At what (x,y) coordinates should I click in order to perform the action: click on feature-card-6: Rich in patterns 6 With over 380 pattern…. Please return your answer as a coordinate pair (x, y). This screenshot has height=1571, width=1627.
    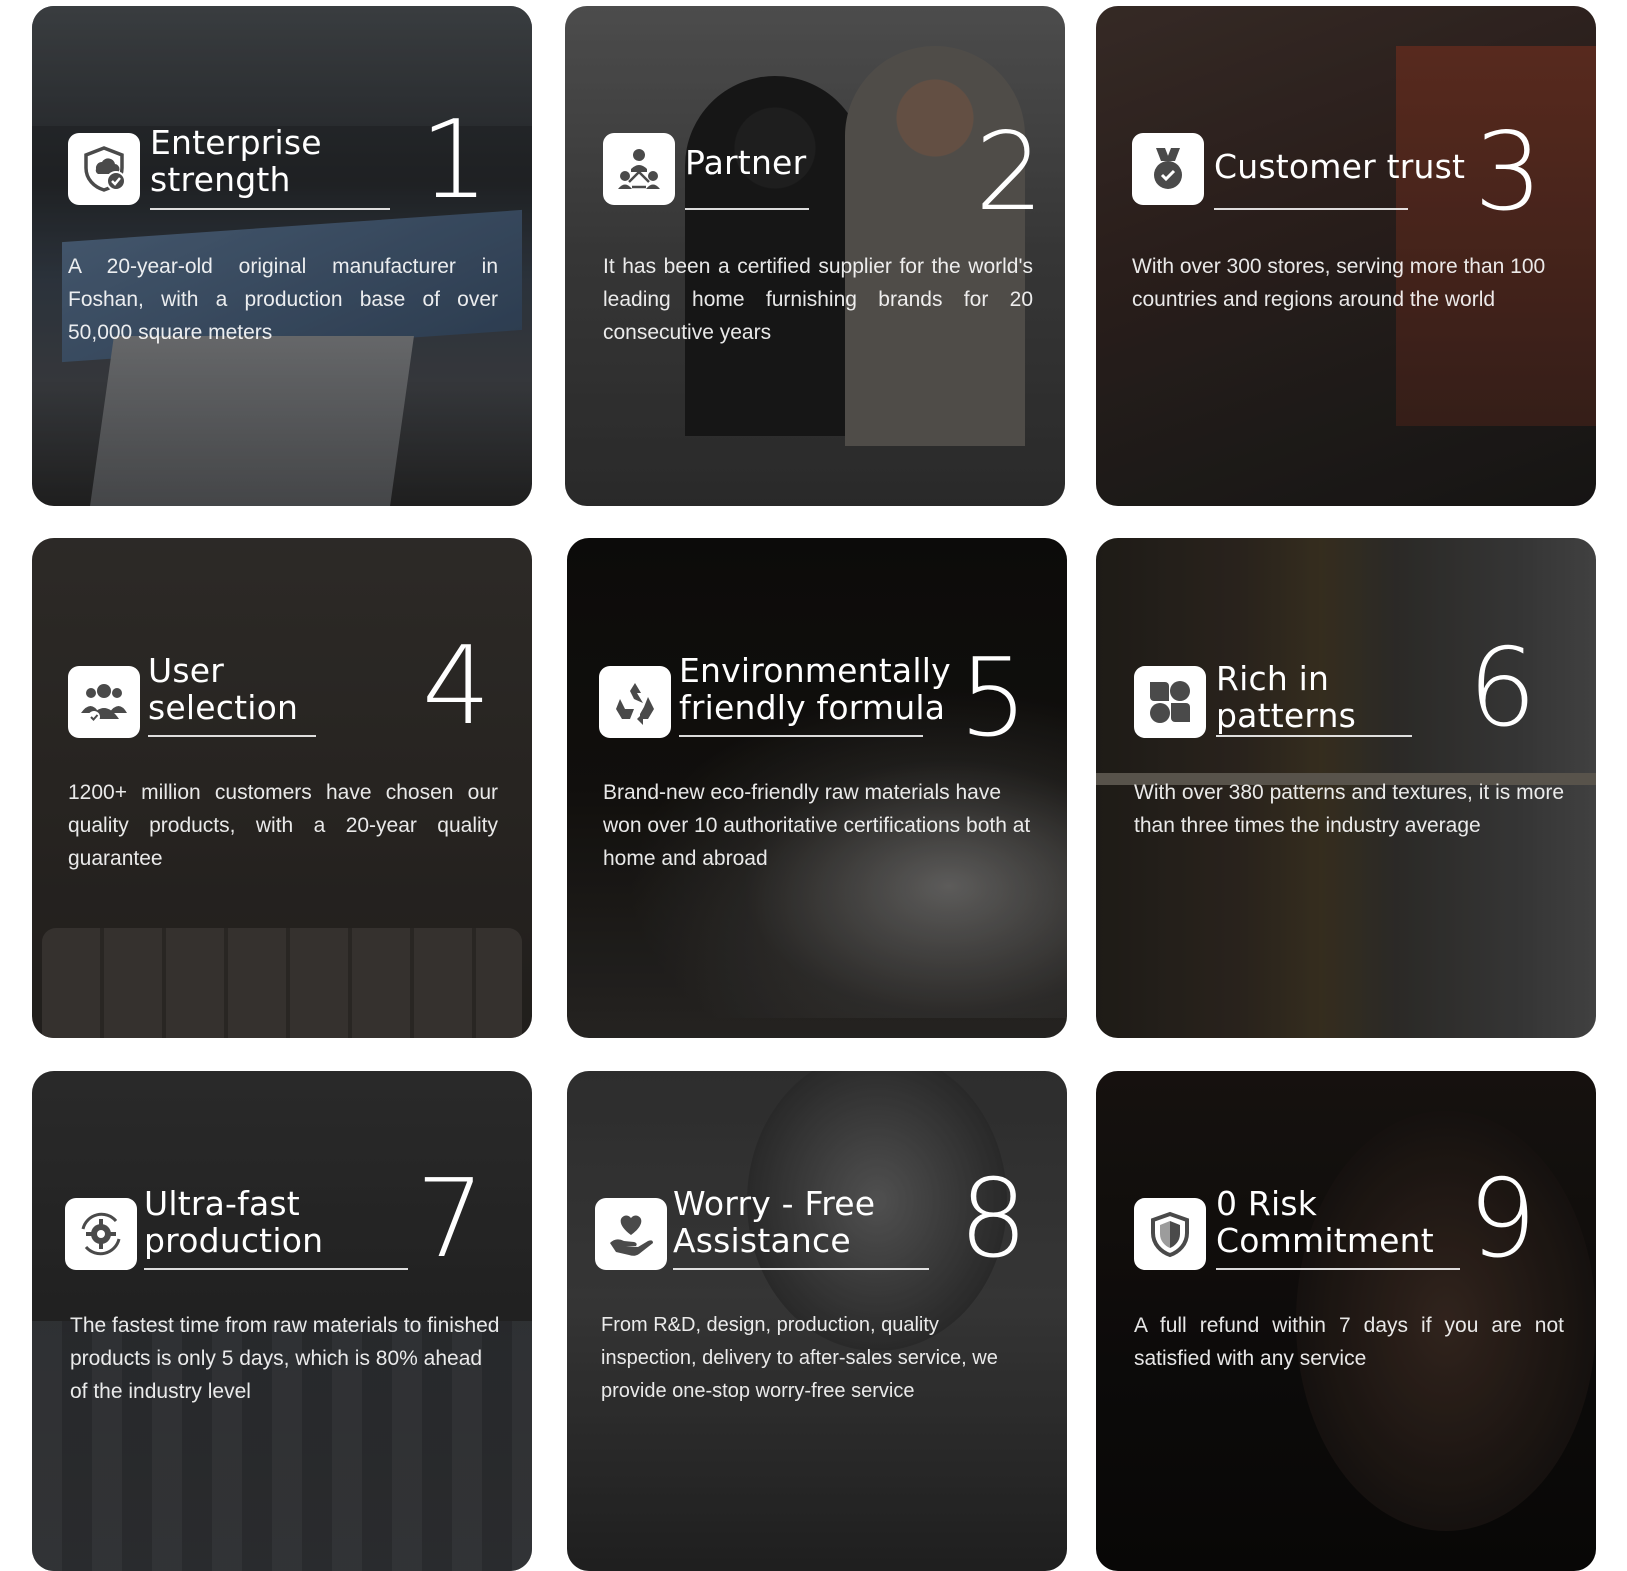
    Looking at the image, I should click on (1346, 788).